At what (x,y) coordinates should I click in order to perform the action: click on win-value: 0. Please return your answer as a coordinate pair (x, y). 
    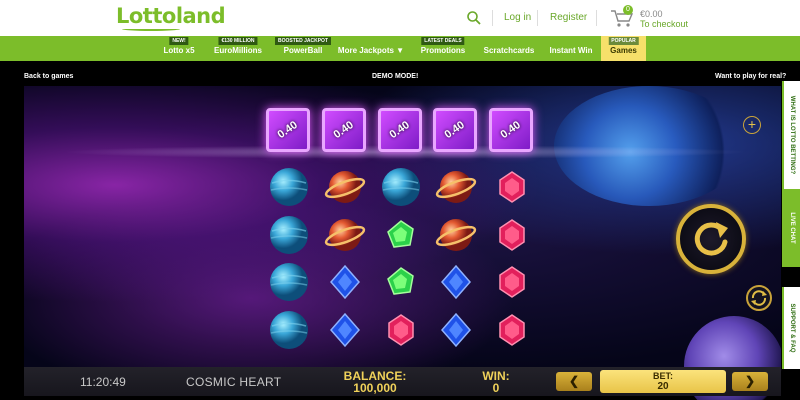
    Looking at the image, I should click on (496, 388).